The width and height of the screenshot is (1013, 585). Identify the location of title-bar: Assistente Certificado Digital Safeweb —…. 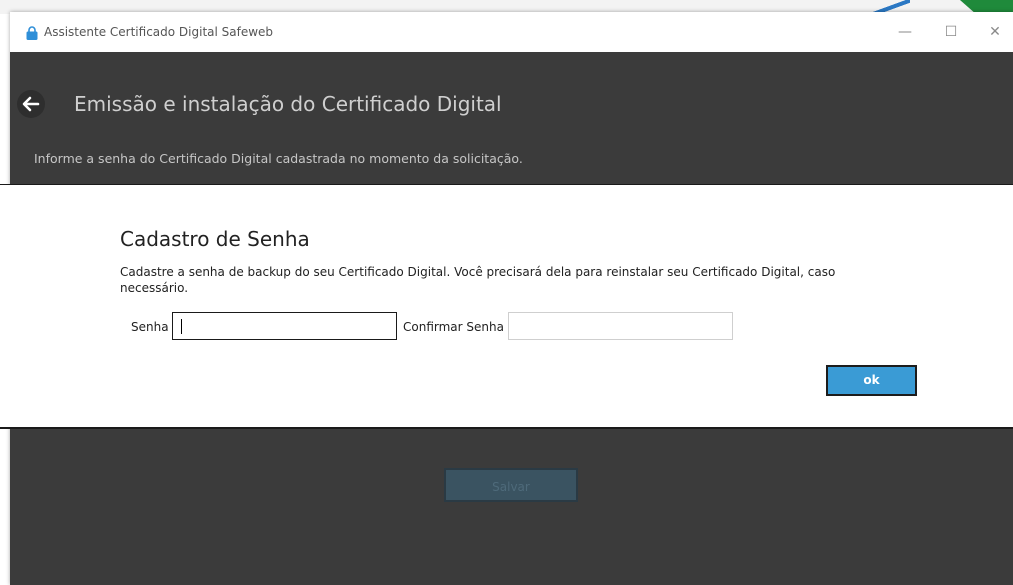
(511, 32).